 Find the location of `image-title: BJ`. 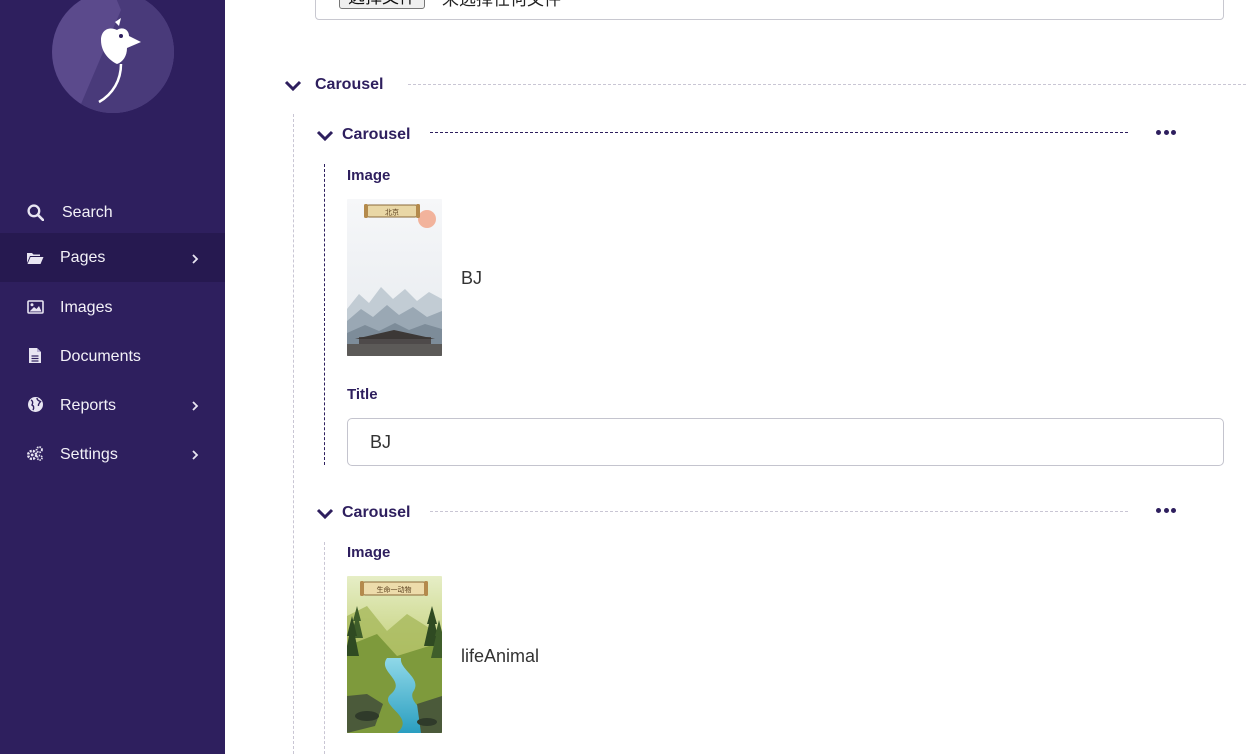

image-title: BJ is located at coordinates (472, 278).